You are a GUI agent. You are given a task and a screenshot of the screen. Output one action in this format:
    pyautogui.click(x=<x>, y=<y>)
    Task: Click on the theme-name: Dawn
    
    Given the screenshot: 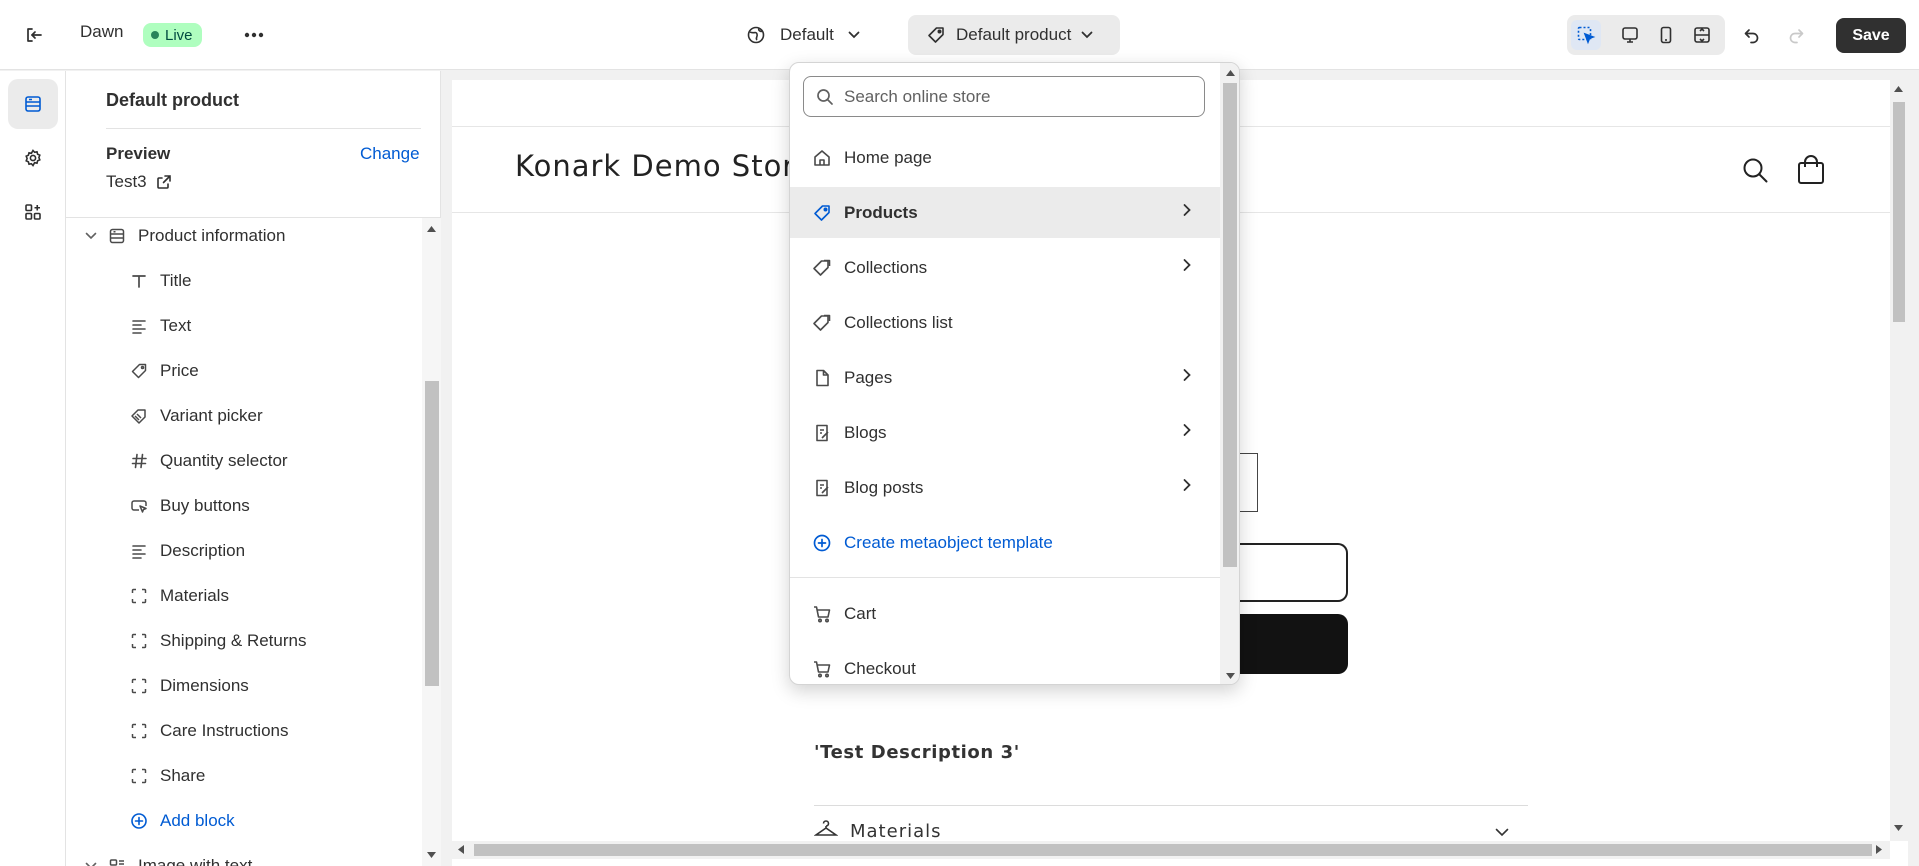 What is the action you would take?
    pyautogui.click(x=102, y=31)
    